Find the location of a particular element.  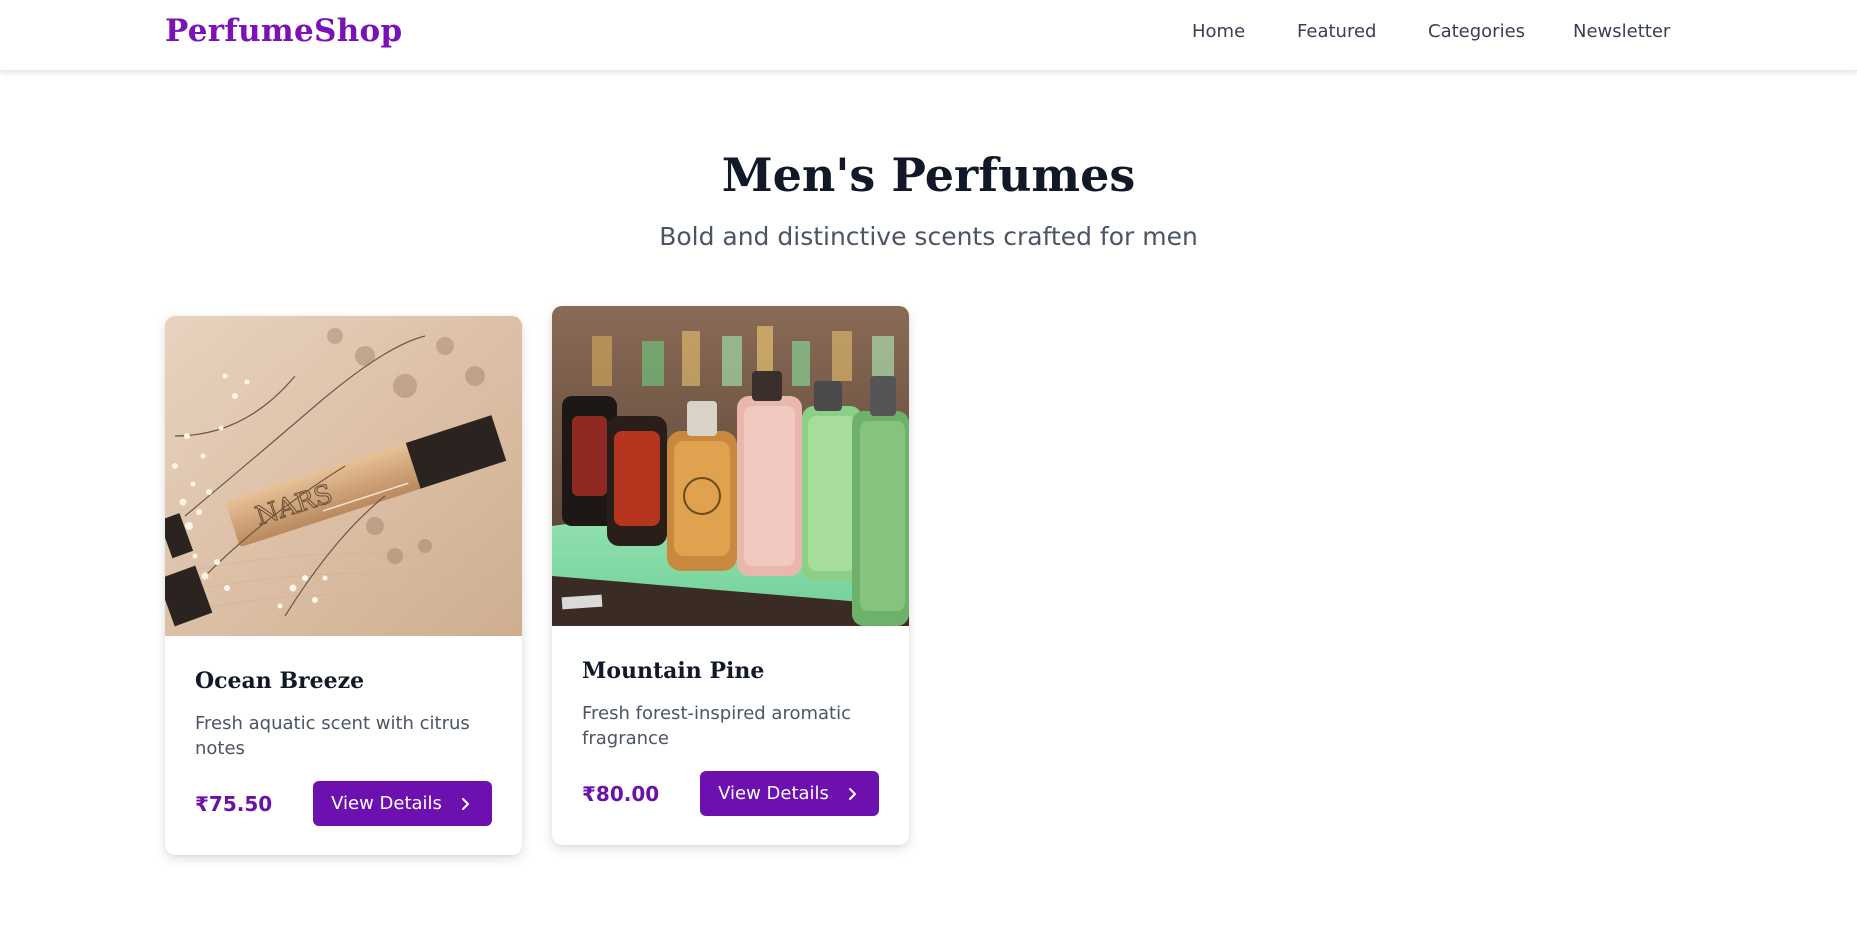

nav-link-home: Home is located at coordinates (1218, 31).